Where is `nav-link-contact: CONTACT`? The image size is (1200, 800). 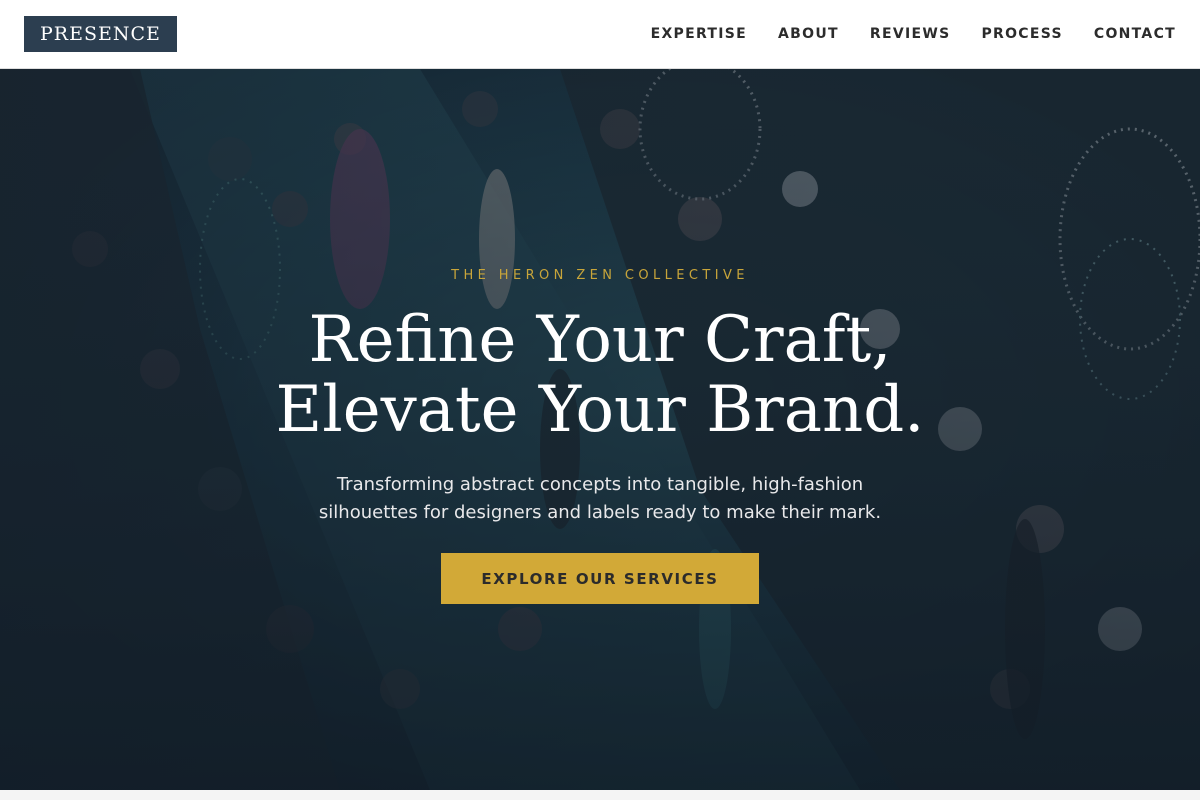
nav-link-contact: CONTACT is located at coordinates (1135, 34).